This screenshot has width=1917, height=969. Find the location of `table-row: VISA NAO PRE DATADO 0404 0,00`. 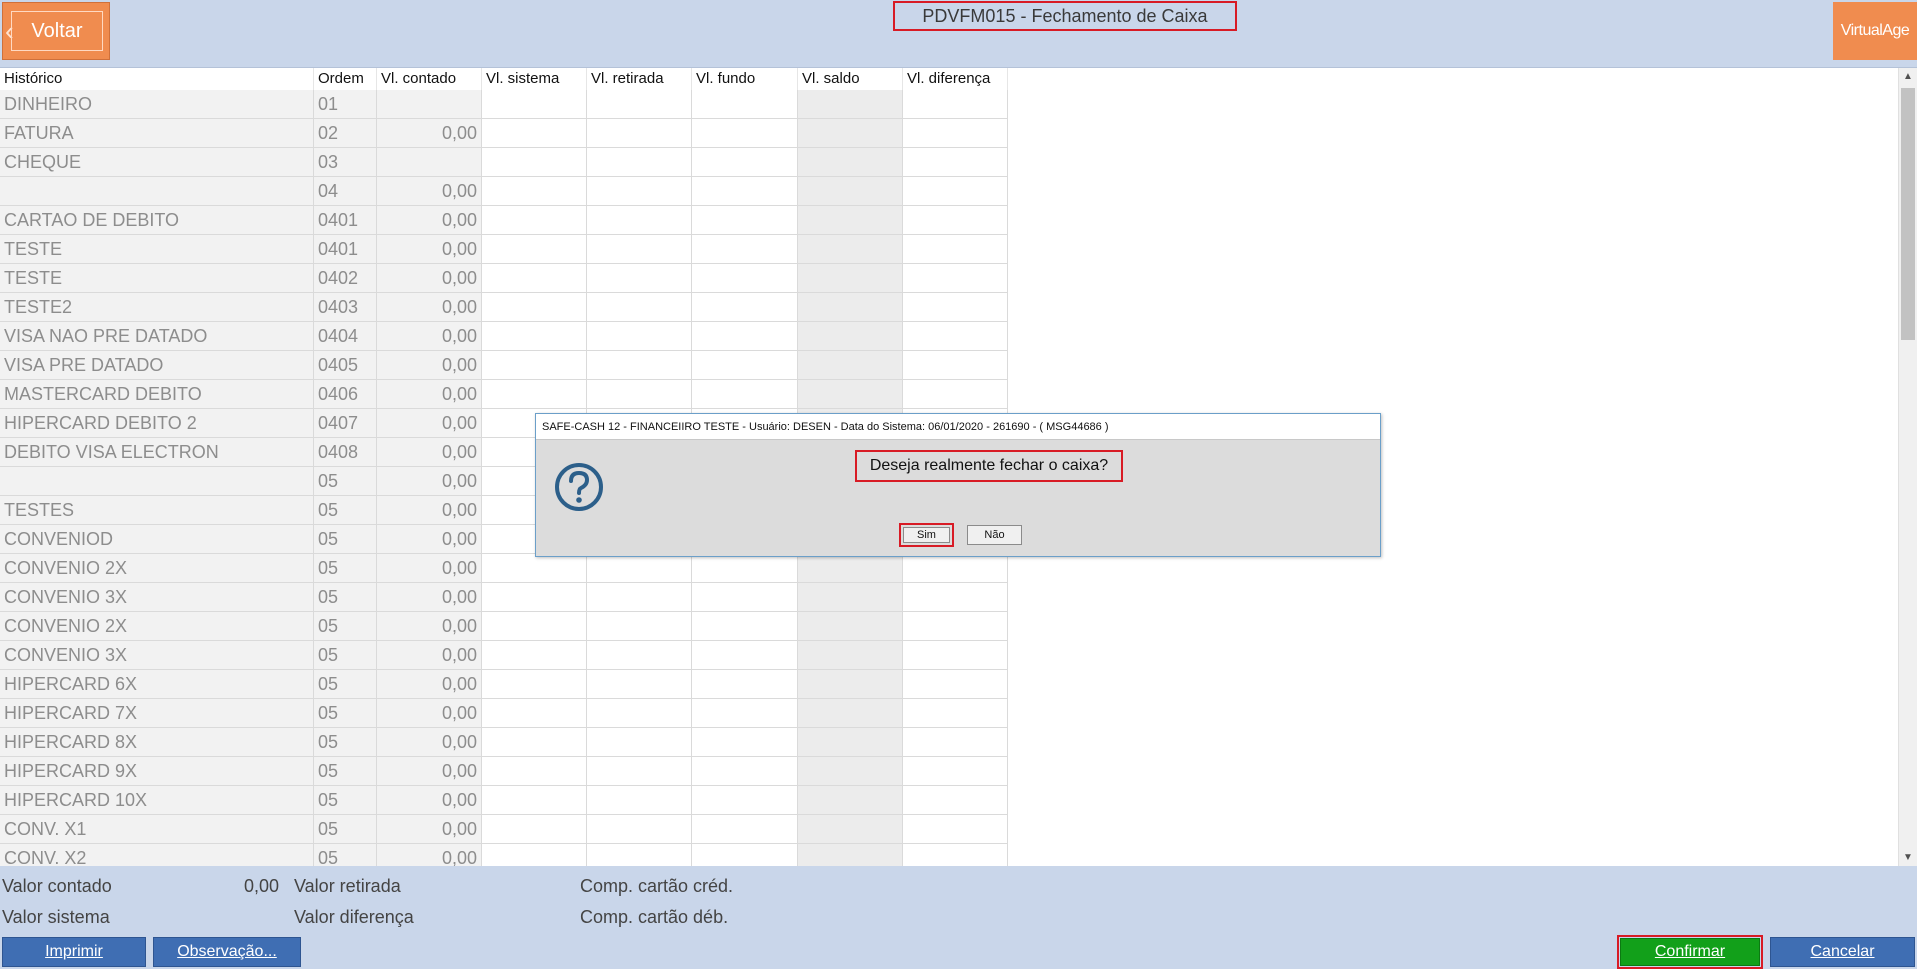

table-row: VISA NAO PRE DATADO 0404 0,00 is located at coordinates (504, 336).